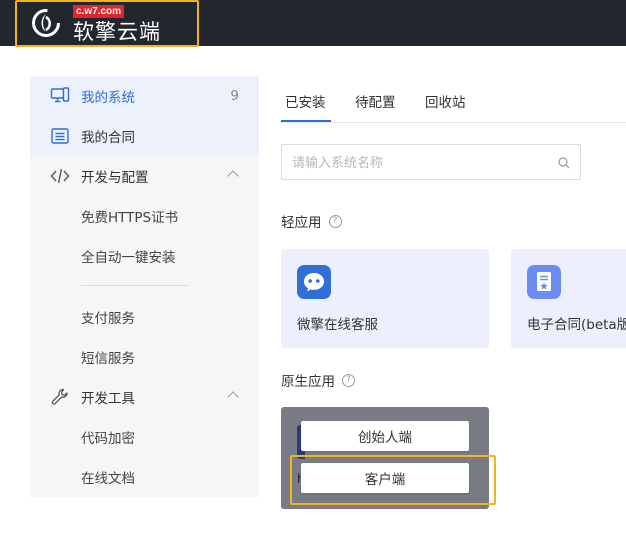  I want to click on native-apps-heading: 原生应用 ?, so click(318, 380).